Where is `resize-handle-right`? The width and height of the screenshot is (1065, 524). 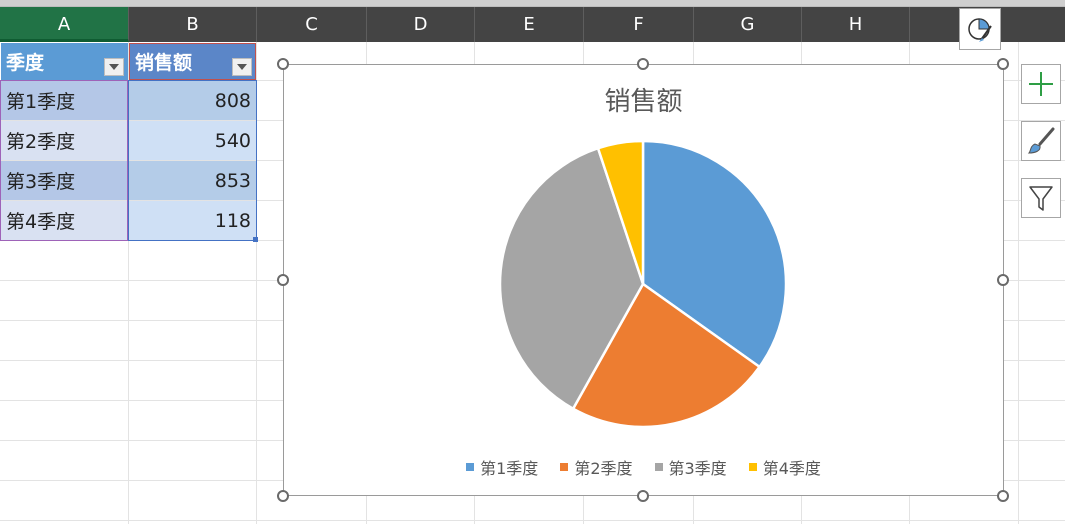 resize-handle-right is located at coordinates (1003, 280).